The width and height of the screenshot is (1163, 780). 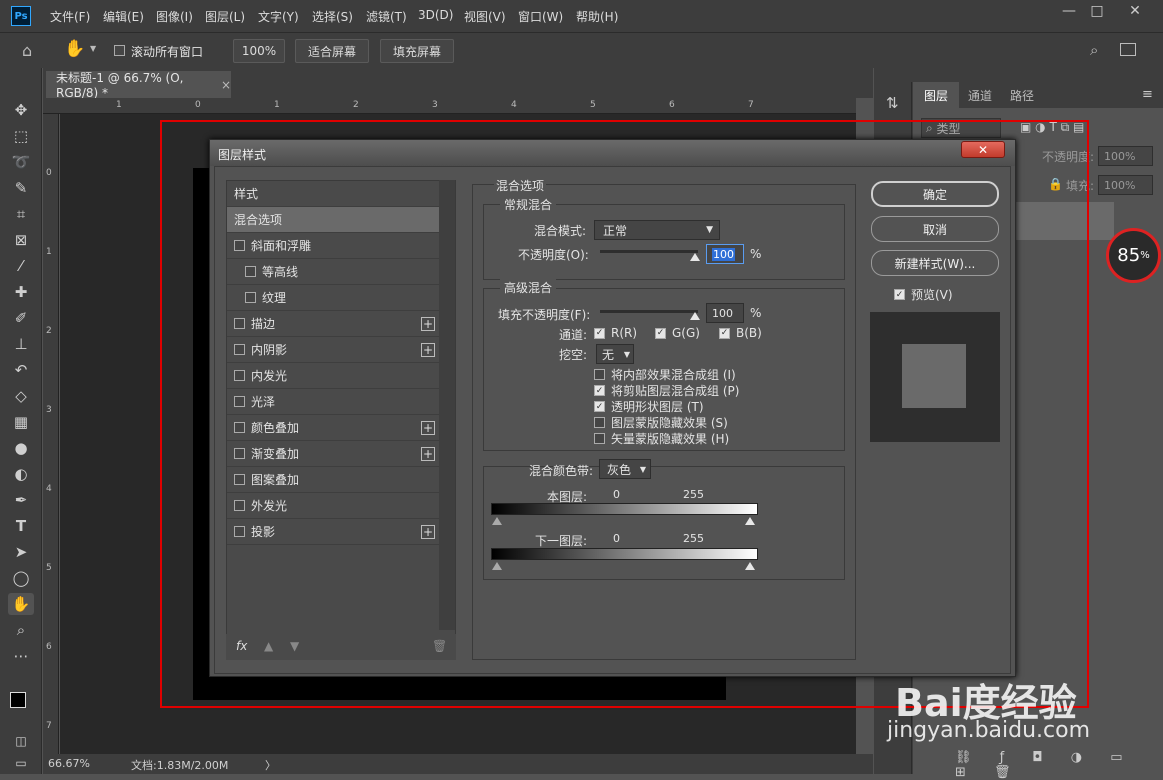 I want to click on photoshop-logo: Ps, so click(x=21, y=16).